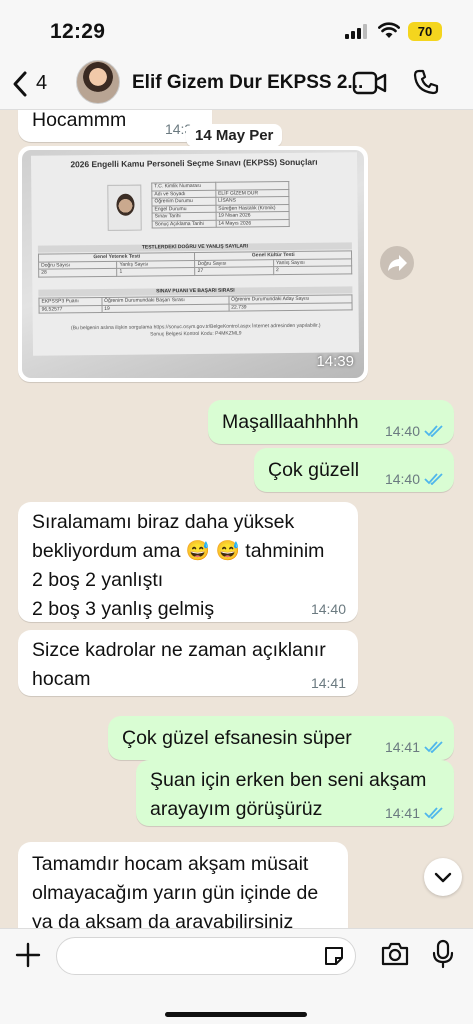  What do you see at coordinates (20, 84) in the screenshot?
I see `back-chevron-icon` at bounding box center [20, 84].